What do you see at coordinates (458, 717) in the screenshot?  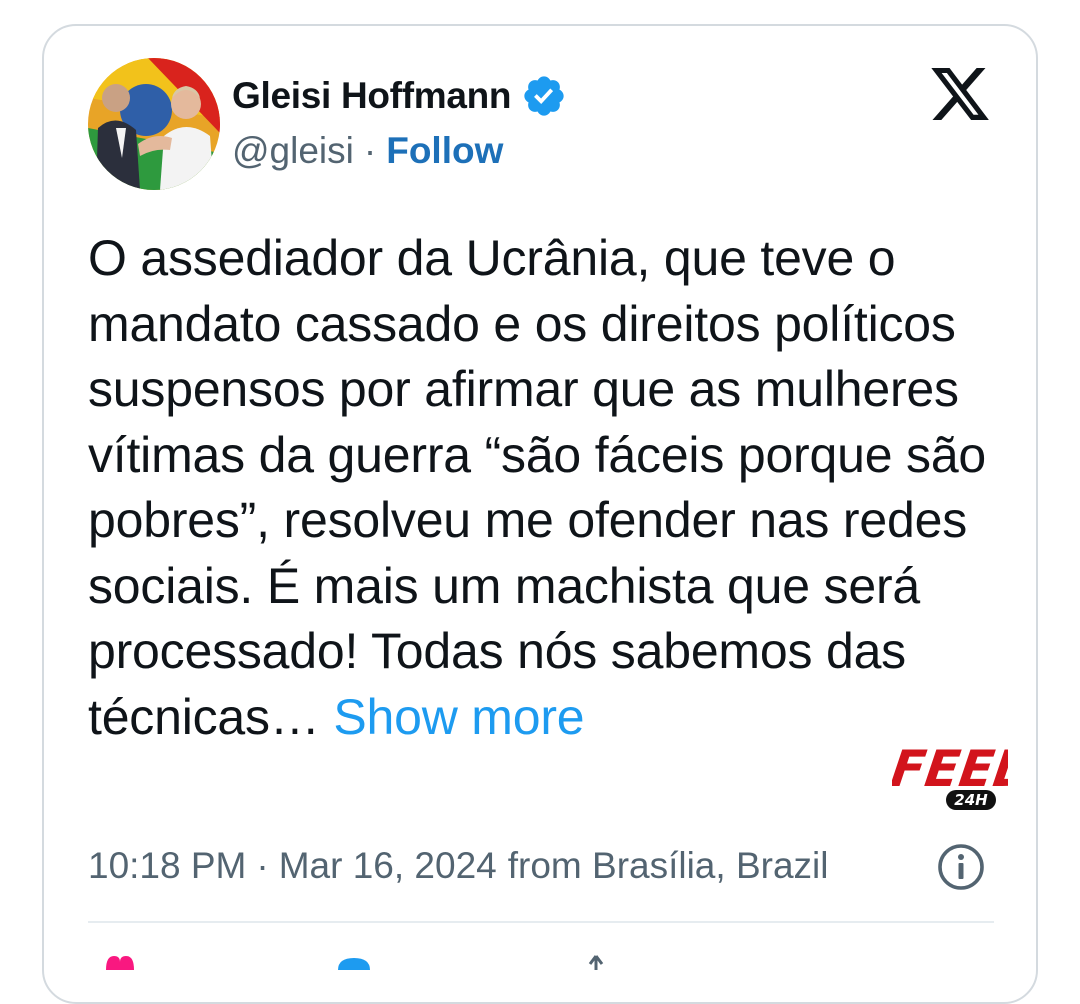 I see `show-more-link: Show more` at bounding box center [458, 717].